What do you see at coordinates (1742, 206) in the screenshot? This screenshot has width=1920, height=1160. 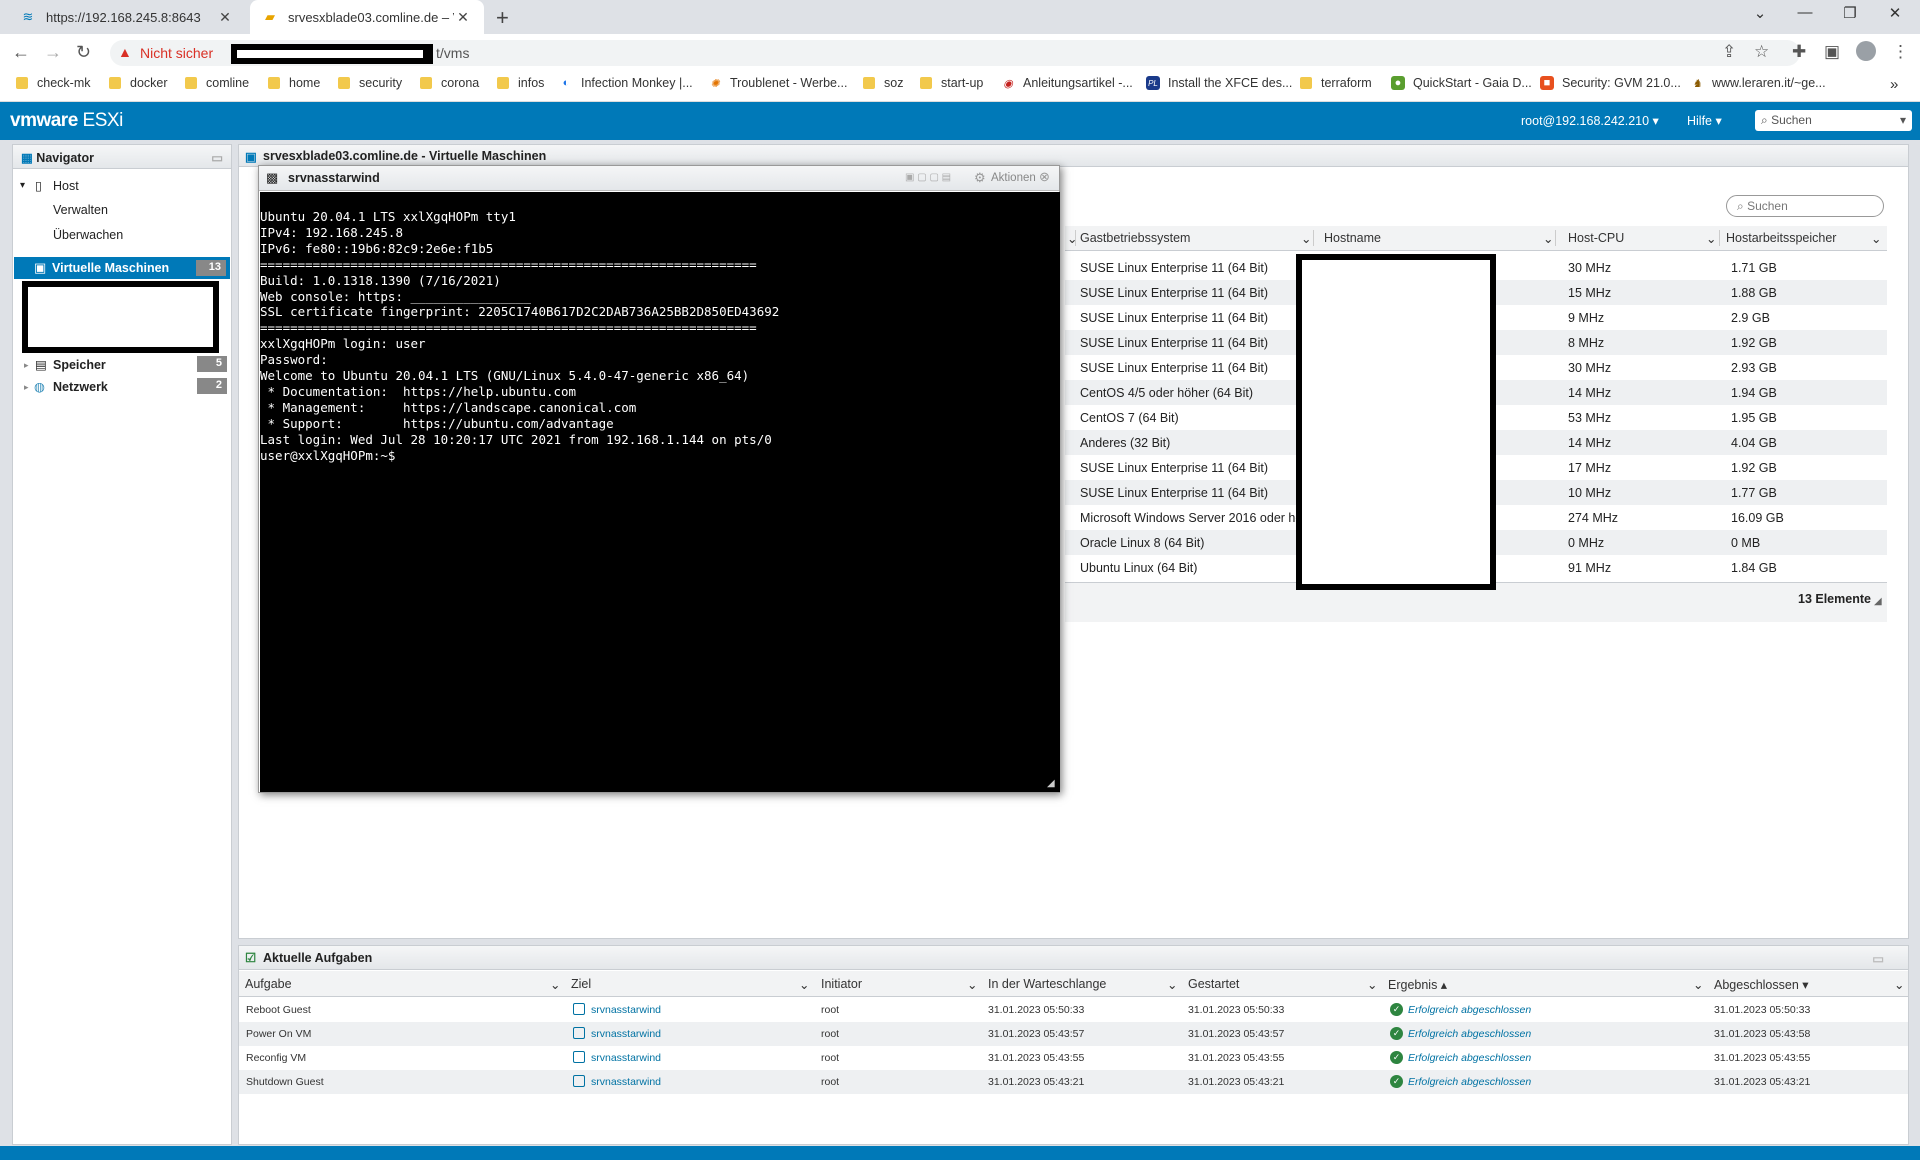 I see `search-icon: ⌕` at bounding box center [1742, 206].